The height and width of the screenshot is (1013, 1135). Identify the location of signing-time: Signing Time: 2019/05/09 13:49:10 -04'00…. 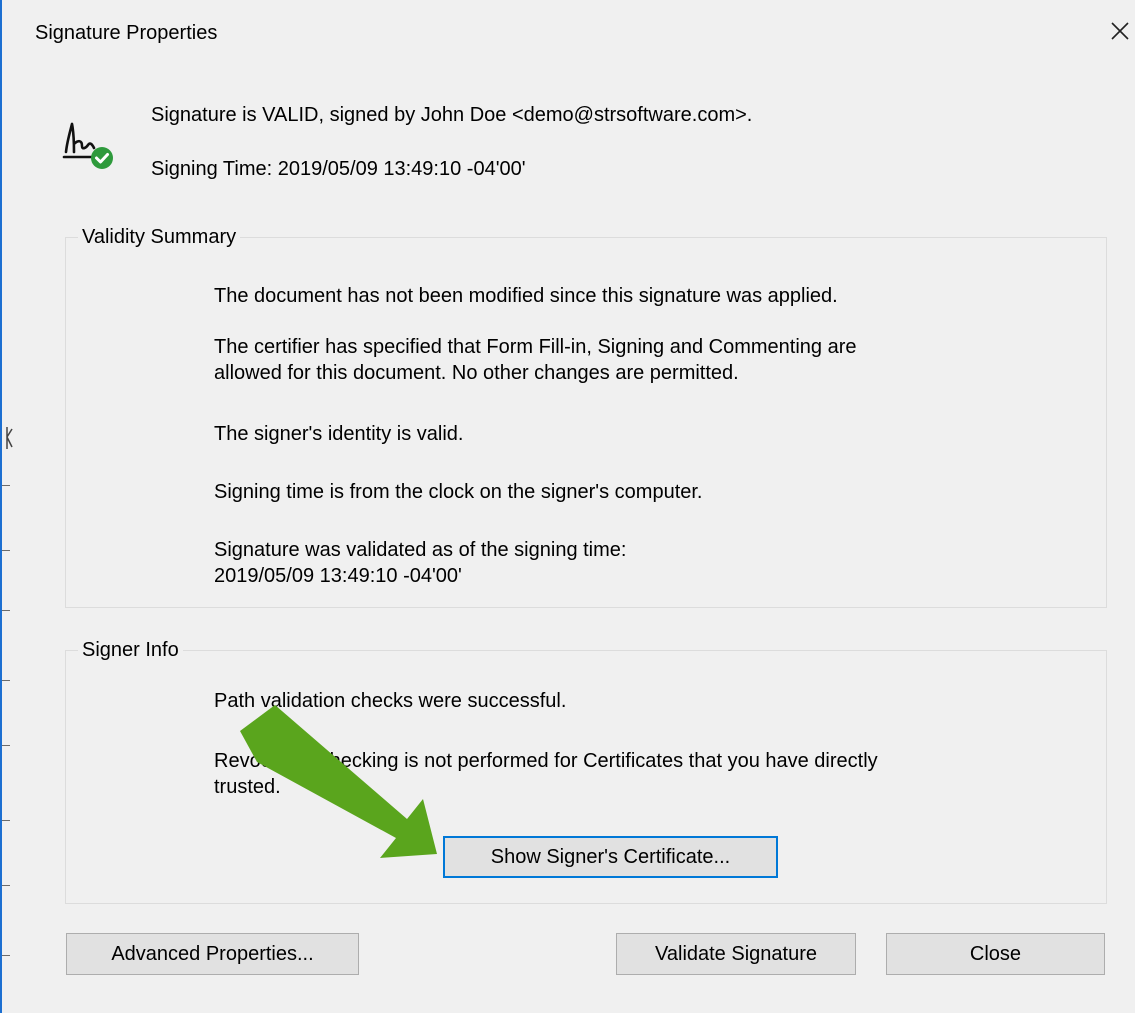
(338, 169).